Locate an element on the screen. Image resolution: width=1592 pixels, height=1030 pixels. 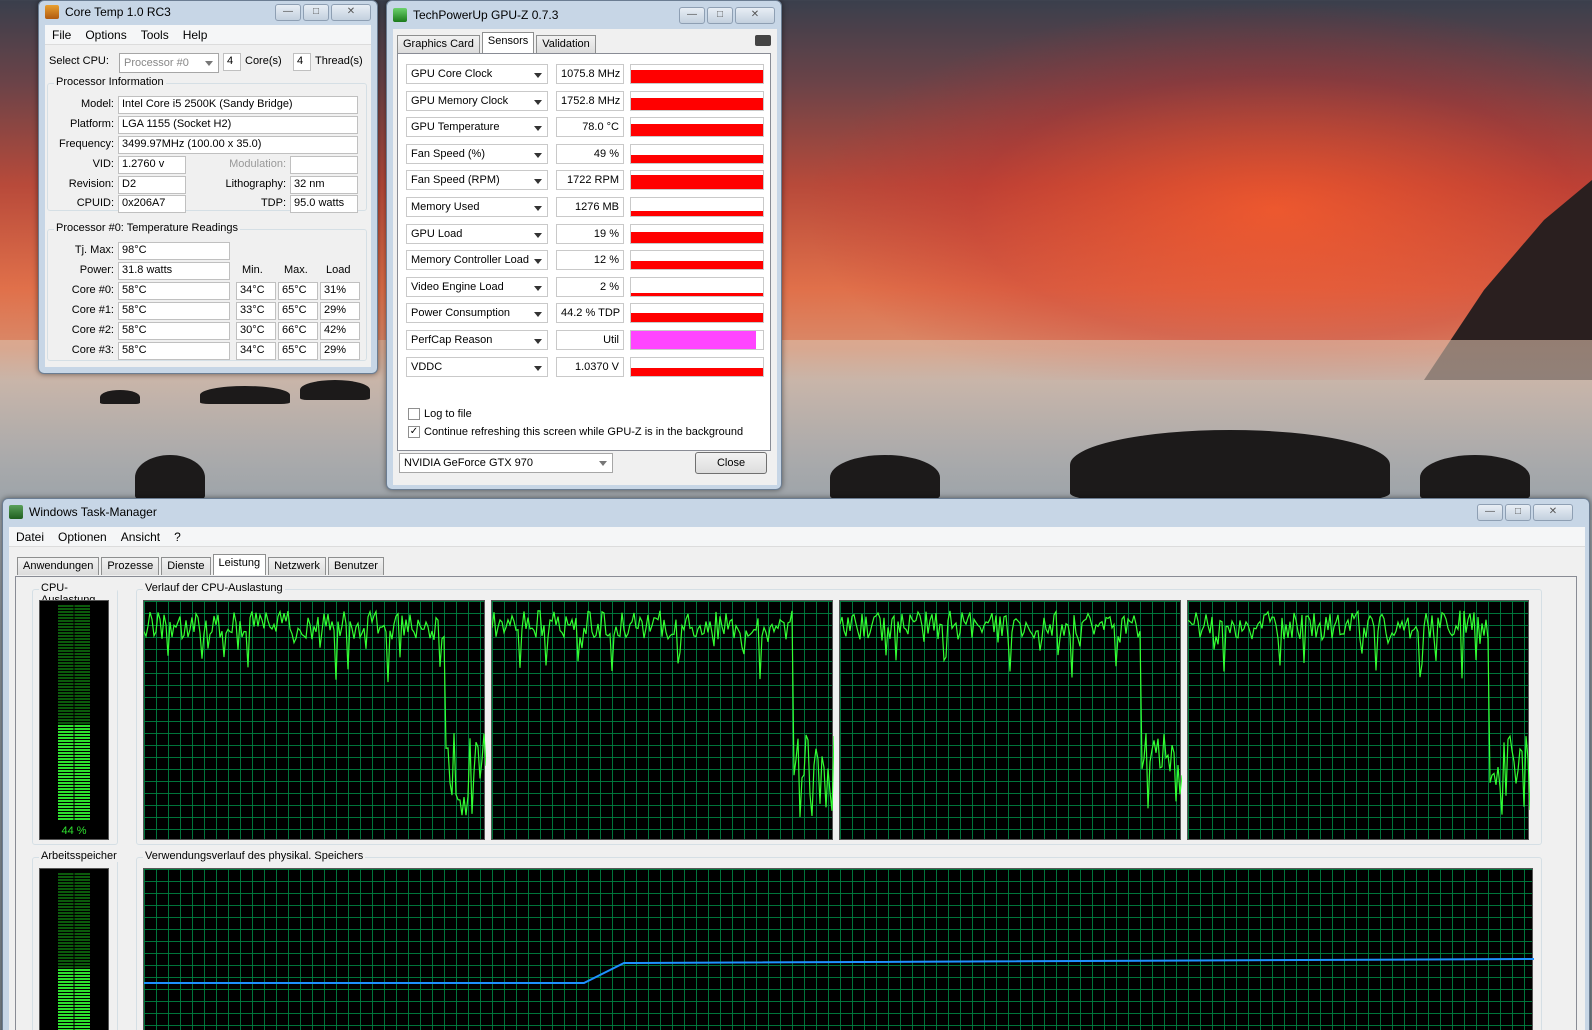
sensor-row: PerfCap Reason Util is located at coordinates (586, 341).